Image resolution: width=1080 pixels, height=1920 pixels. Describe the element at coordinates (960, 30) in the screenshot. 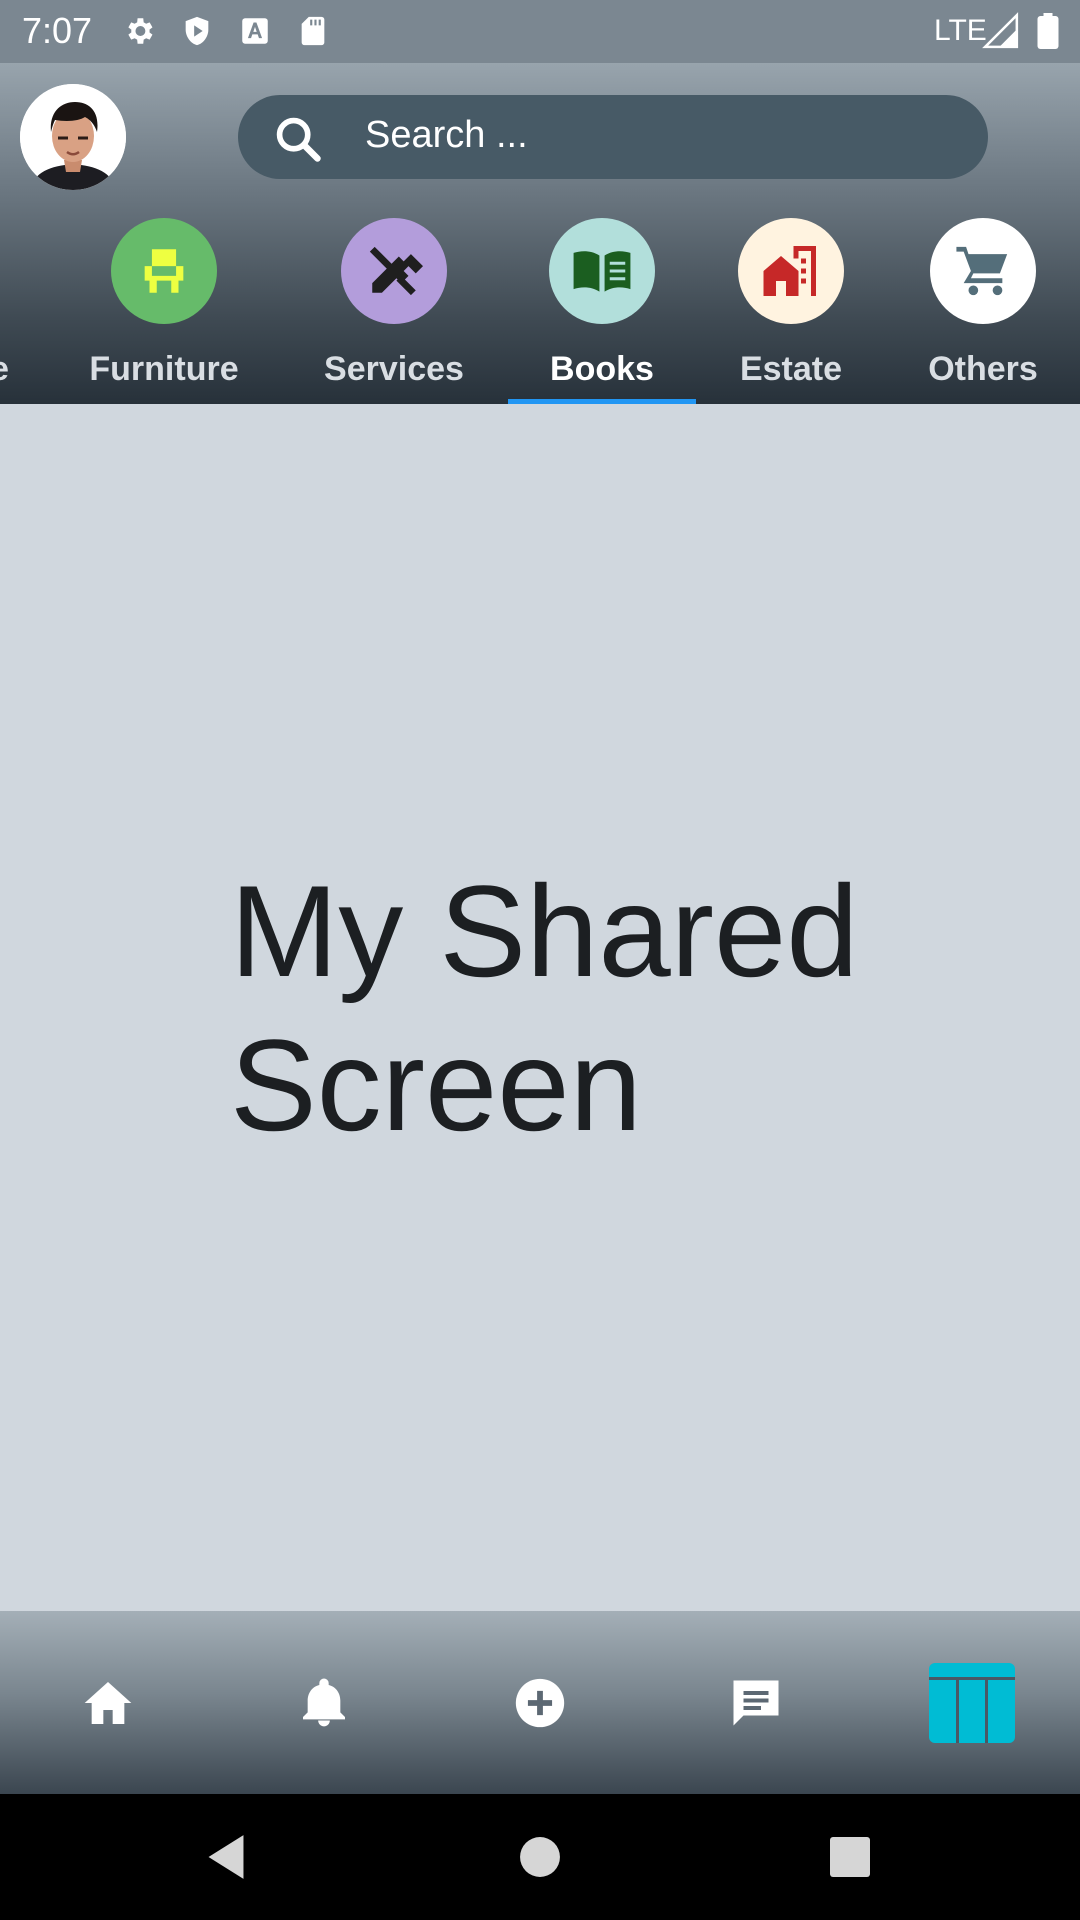

I see `network-type: LTE` at that location.